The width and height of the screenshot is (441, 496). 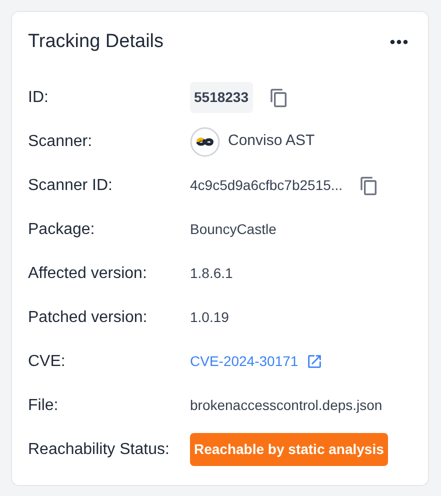 What do you see at coordinates (88, 274) in the screenshot?
I see `field-label: Affected version:` at bounding box center [88, 274].